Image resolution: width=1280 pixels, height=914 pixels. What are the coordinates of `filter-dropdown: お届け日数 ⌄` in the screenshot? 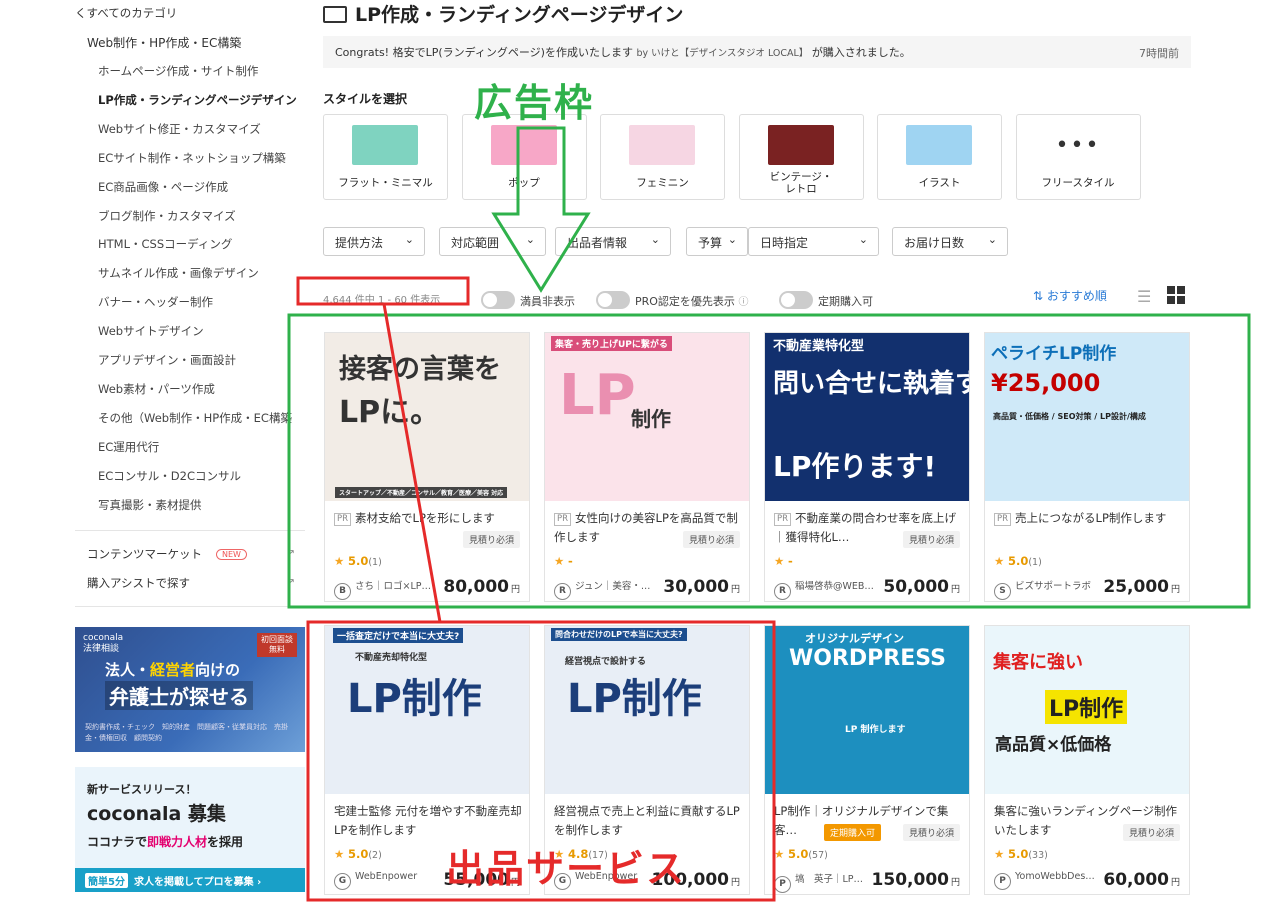 It's located at (950, 241).